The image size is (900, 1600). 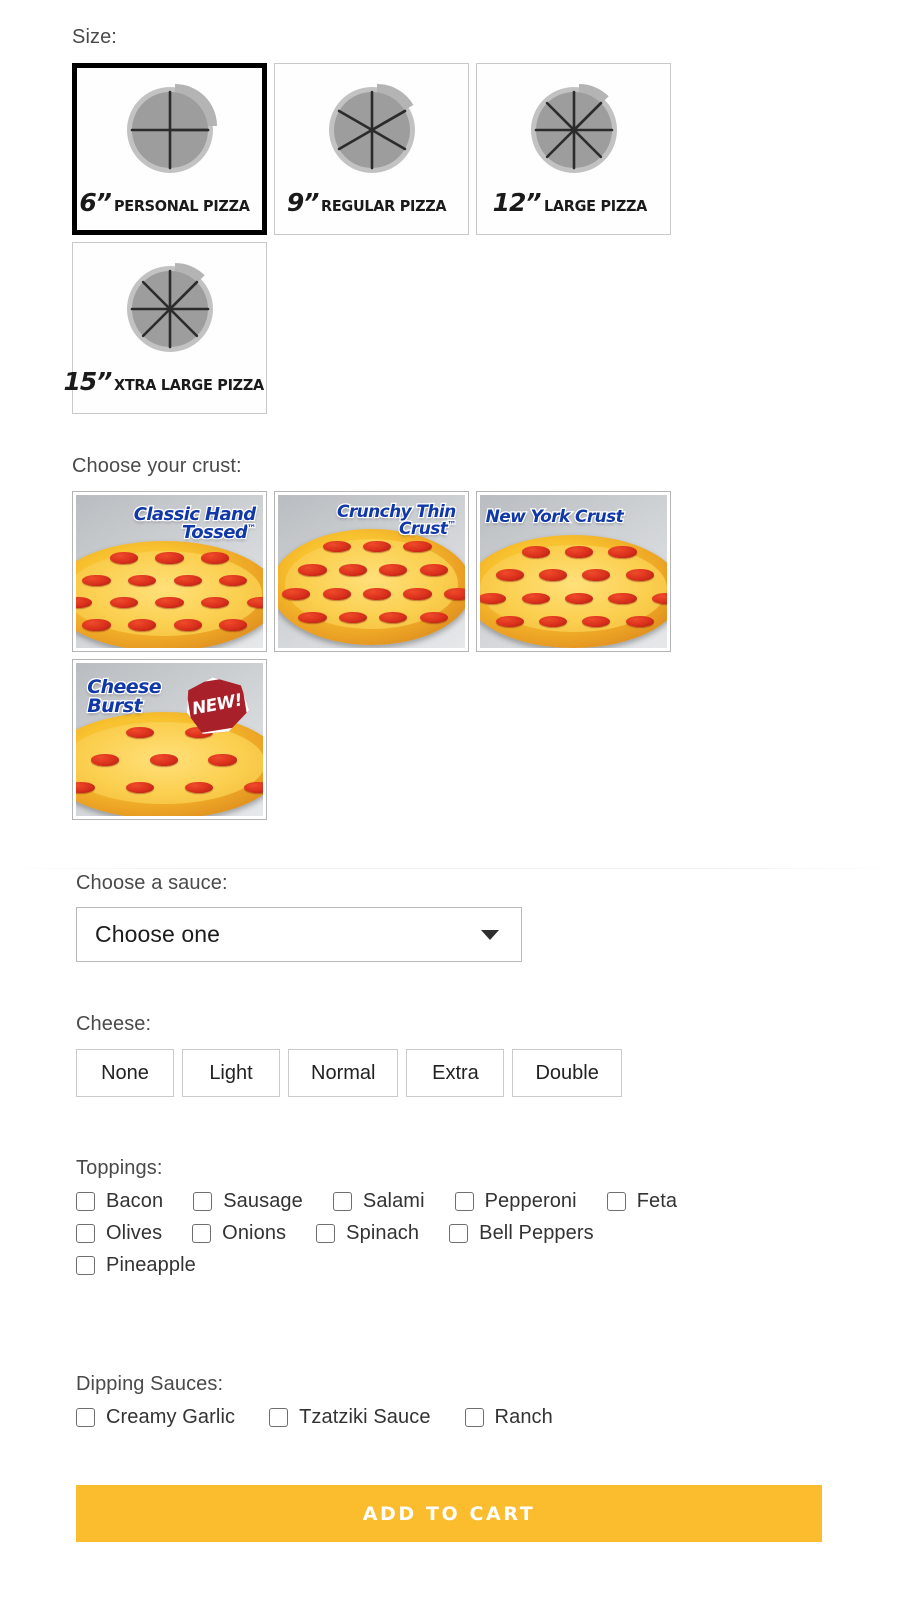 What do you see at coordinates (383, 1233) in the screenshot?
I see `toppings-checkbox-label: Spinach` at bounding box center [383, 1233].